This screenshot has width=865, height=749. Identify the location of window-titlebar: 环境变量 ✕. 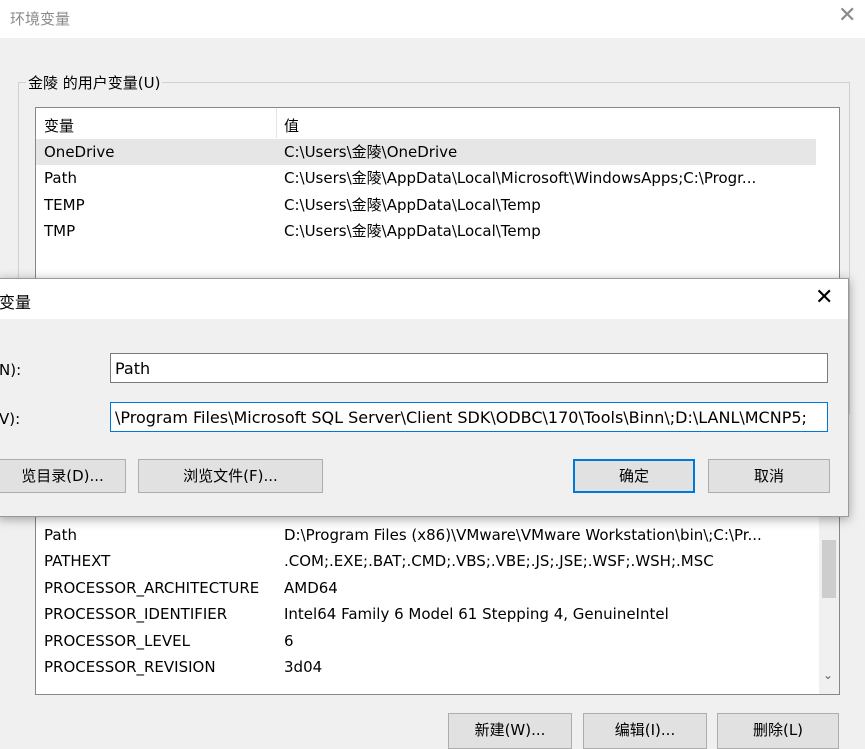
(432, 19).